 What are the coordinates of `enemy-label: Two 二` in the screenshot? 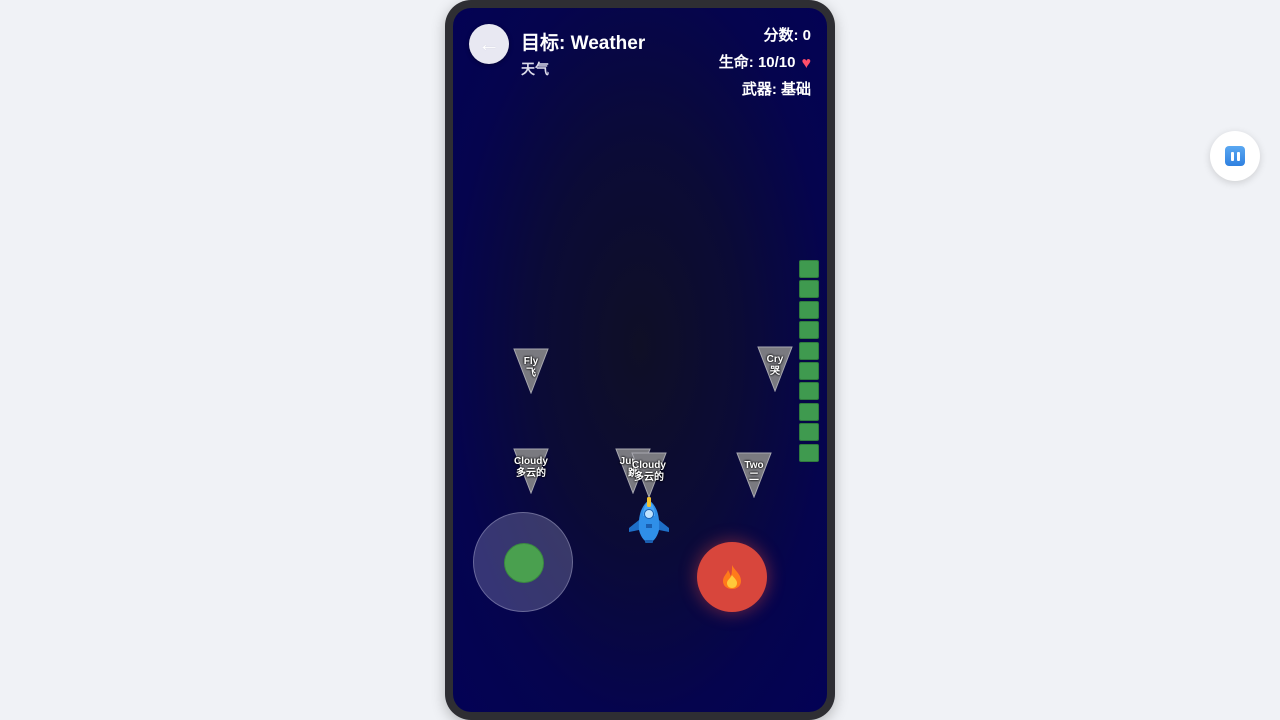 It's located at (754, 472).